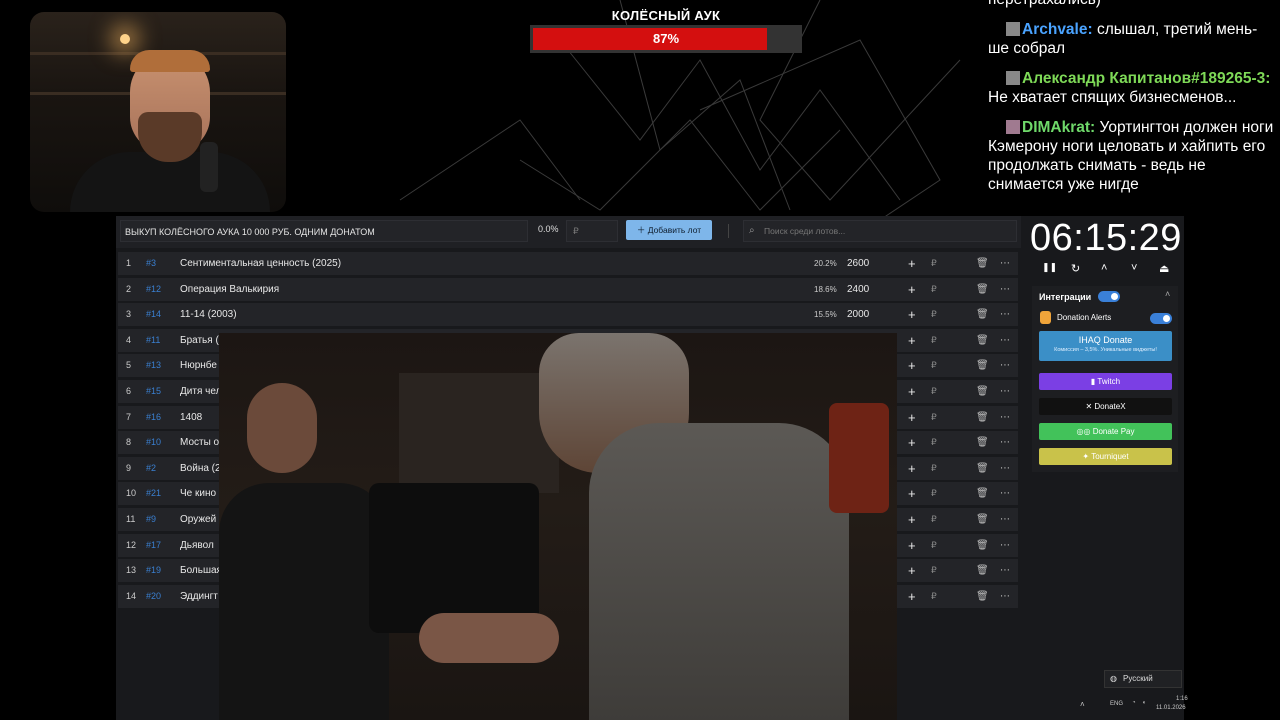  I want to click on lot-row: 2 #12 Операция Валькирия 18.6% 2400 + ₽ 🗑 ⋯, so click(568, 289).